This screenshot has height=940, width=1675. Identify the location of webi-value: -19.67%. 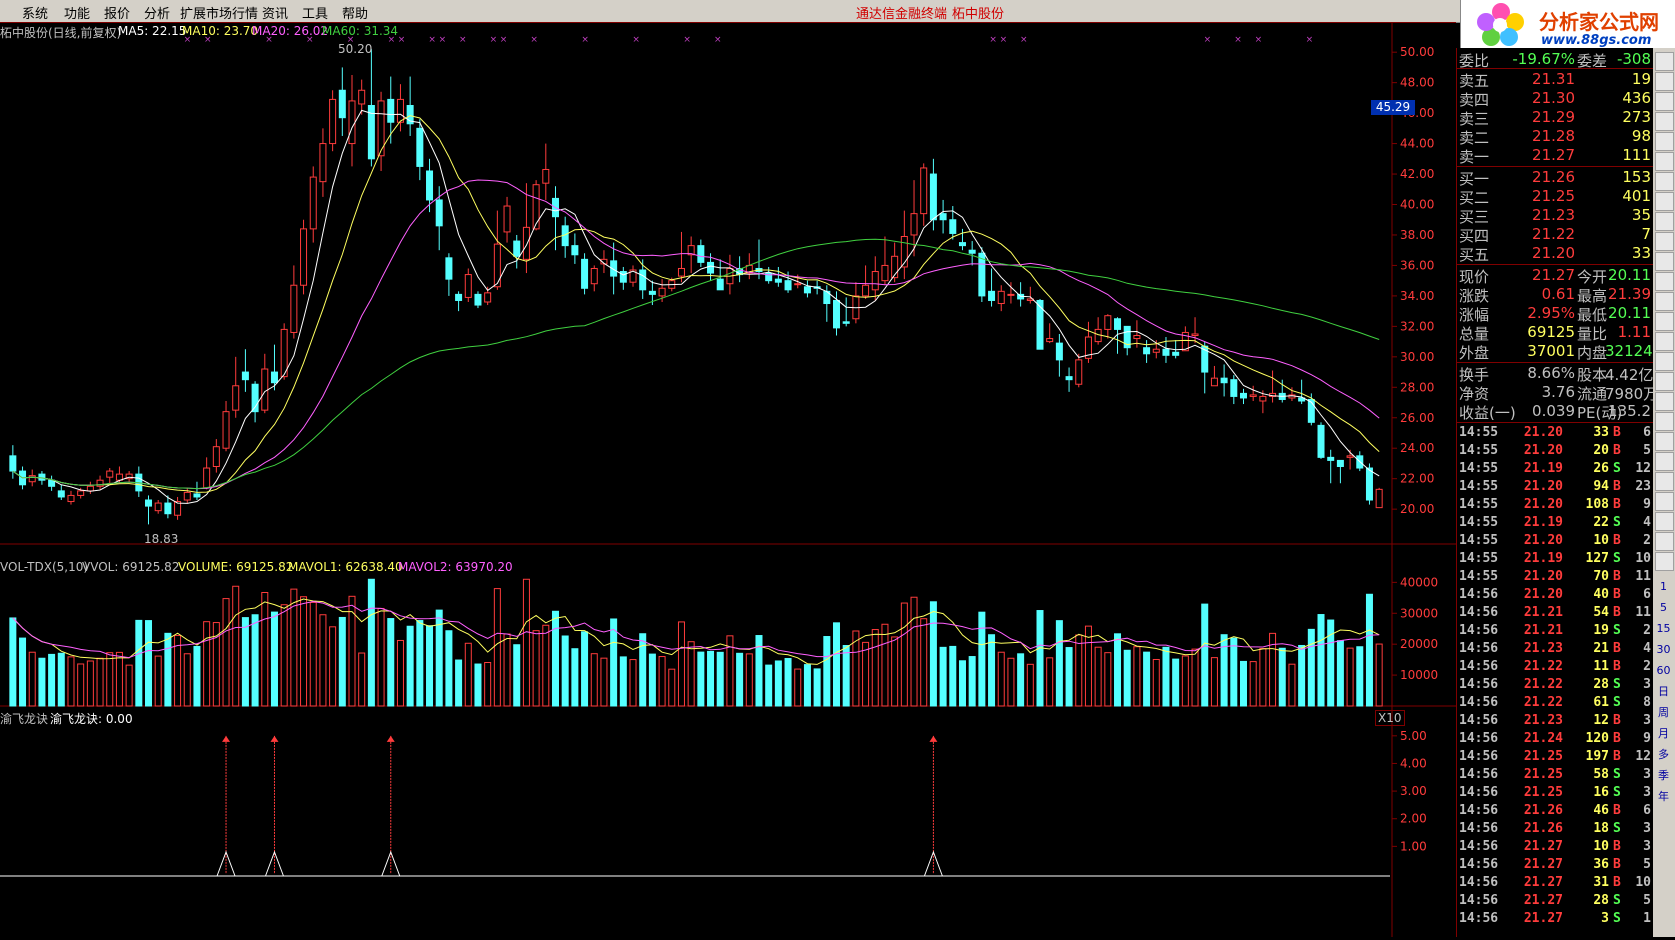
(1543, 59).